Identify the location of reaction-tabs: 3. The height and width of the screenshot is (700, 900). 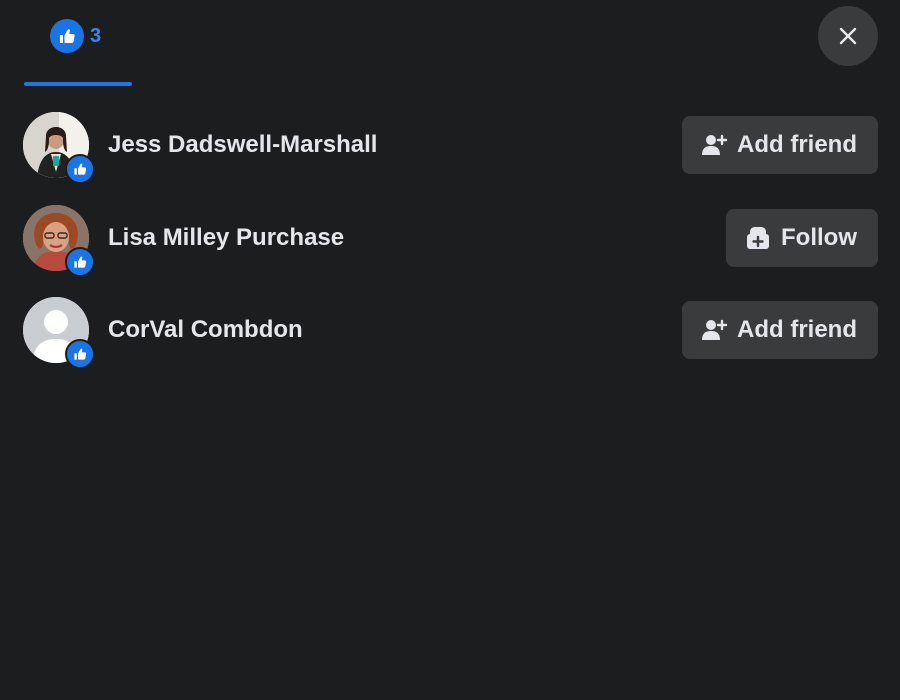
(78, 44).